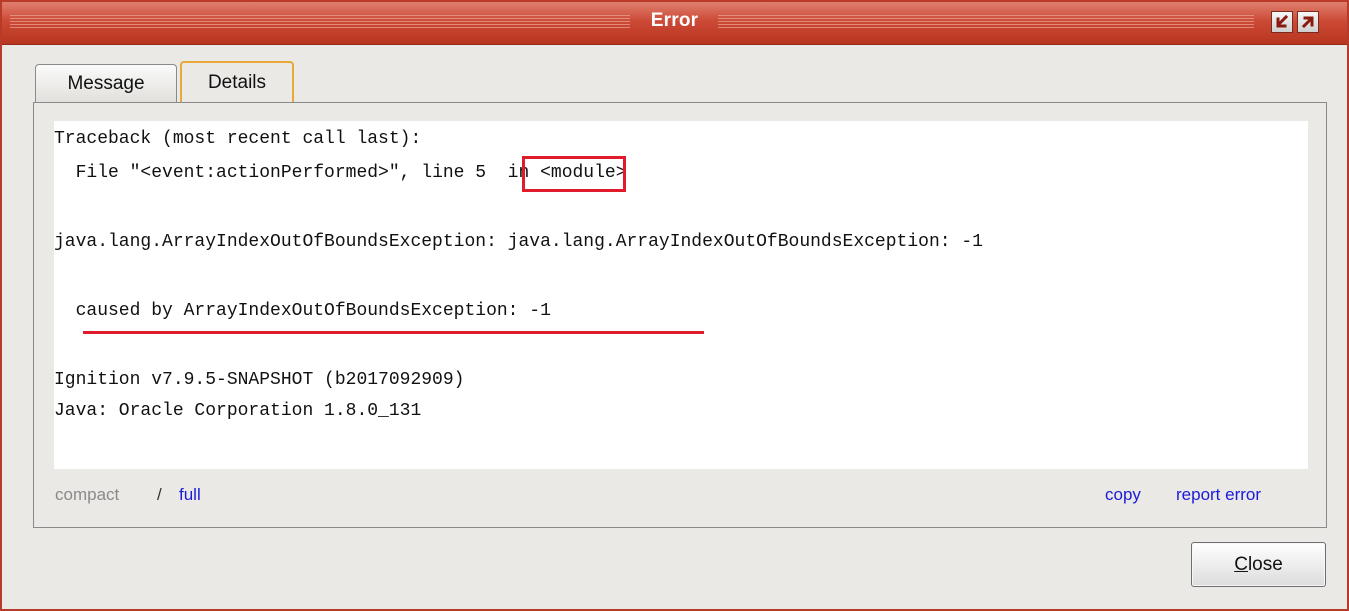 This screenshot has width=1349, height=611. I want to click on report-error-link: report error, so click(1218, 495).